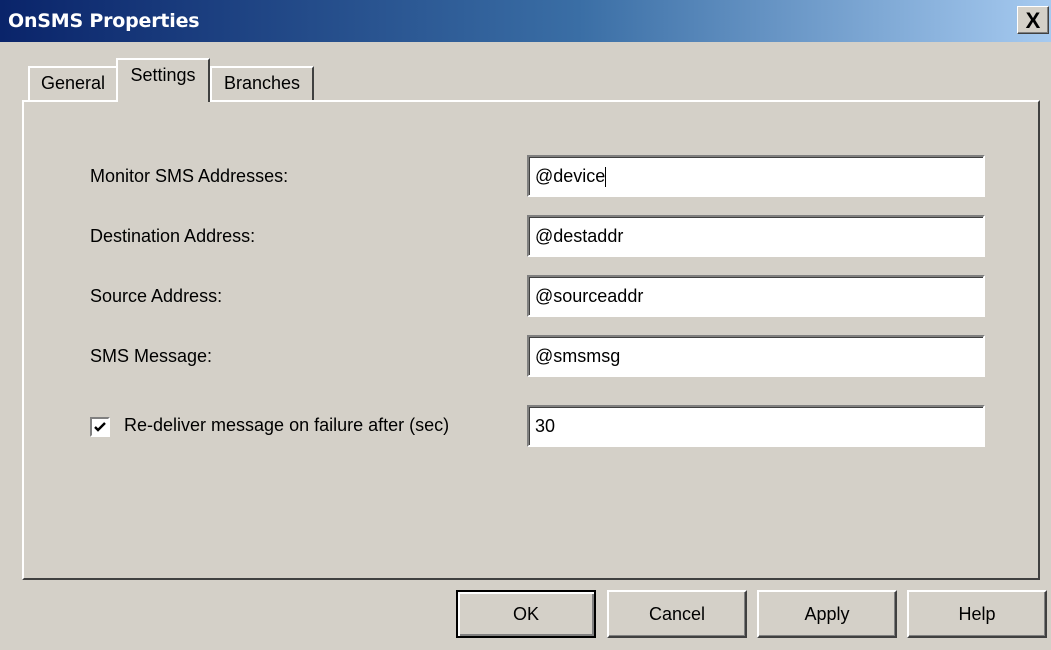 The image size is (1051, 650). Describe the element at coordinates (156, 296) in the screenshot. I see `source-address-label: Source Address:` at that location.